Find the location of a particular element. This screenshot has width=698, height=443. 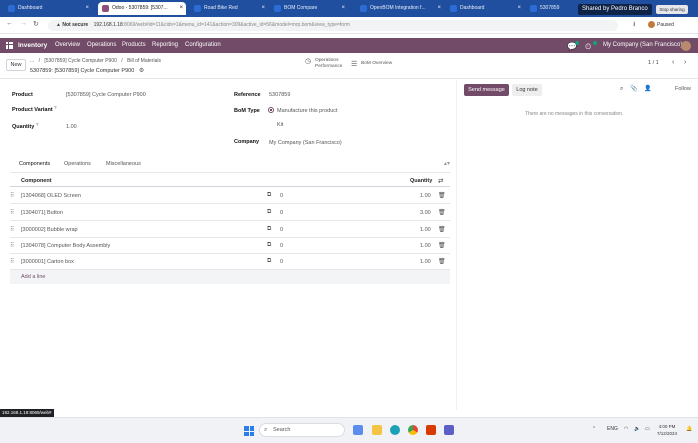

windows-start-icon is located at coordinates (249, 431).